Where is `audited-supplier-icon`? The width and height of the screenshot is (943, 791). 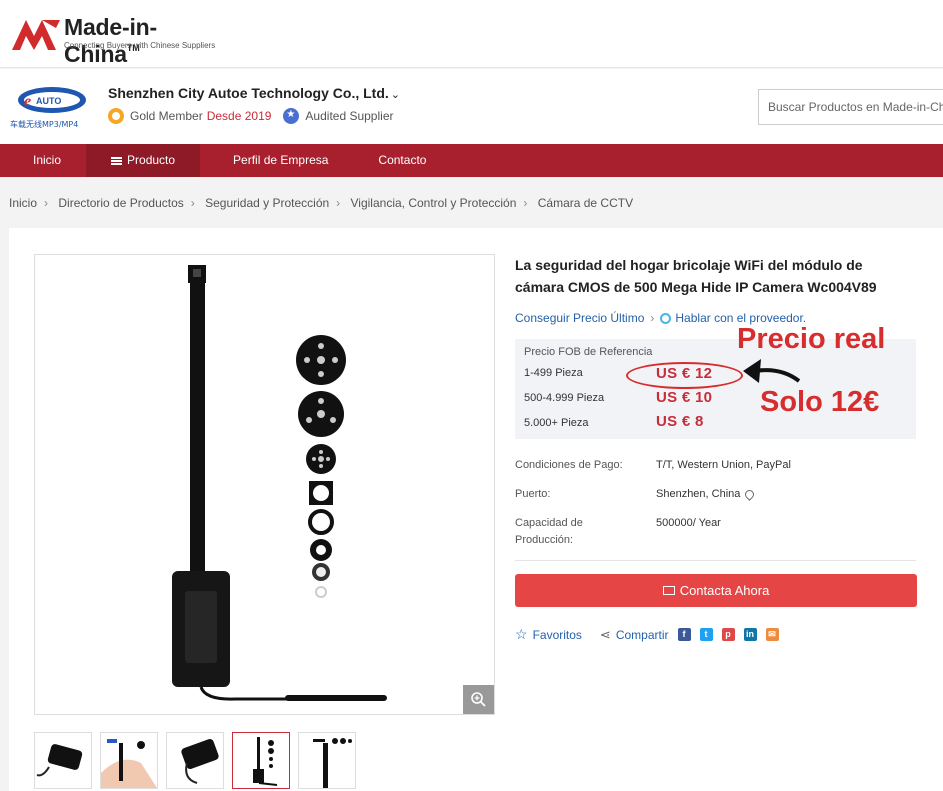 audited-supplier-icon is located at coordinates (291, 116).